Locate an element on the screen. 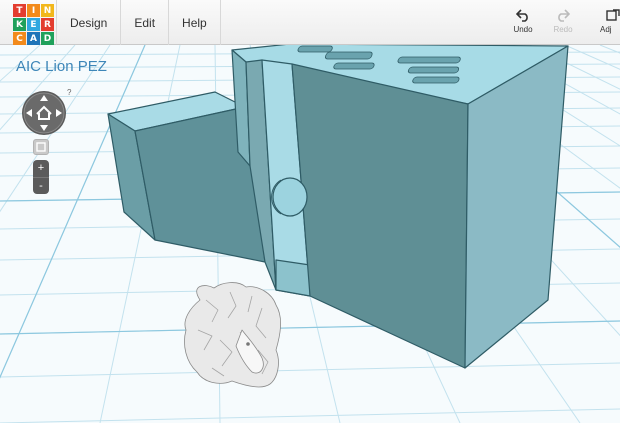  project-title: AIC Lion PEZ is located at coordinates (61, 66).